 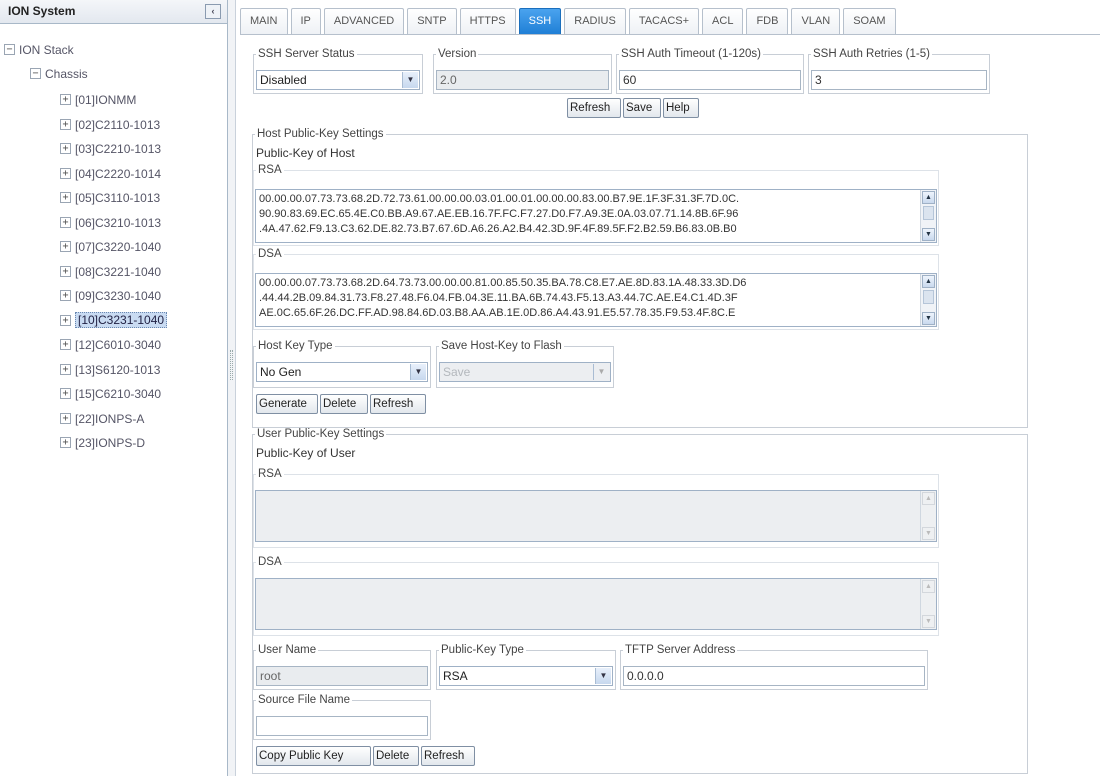 What do you see at coordinates (110, 393) in the screenshot?
I see `tree-item: + [15]C6210-3040` at bounding box center [110, 393].